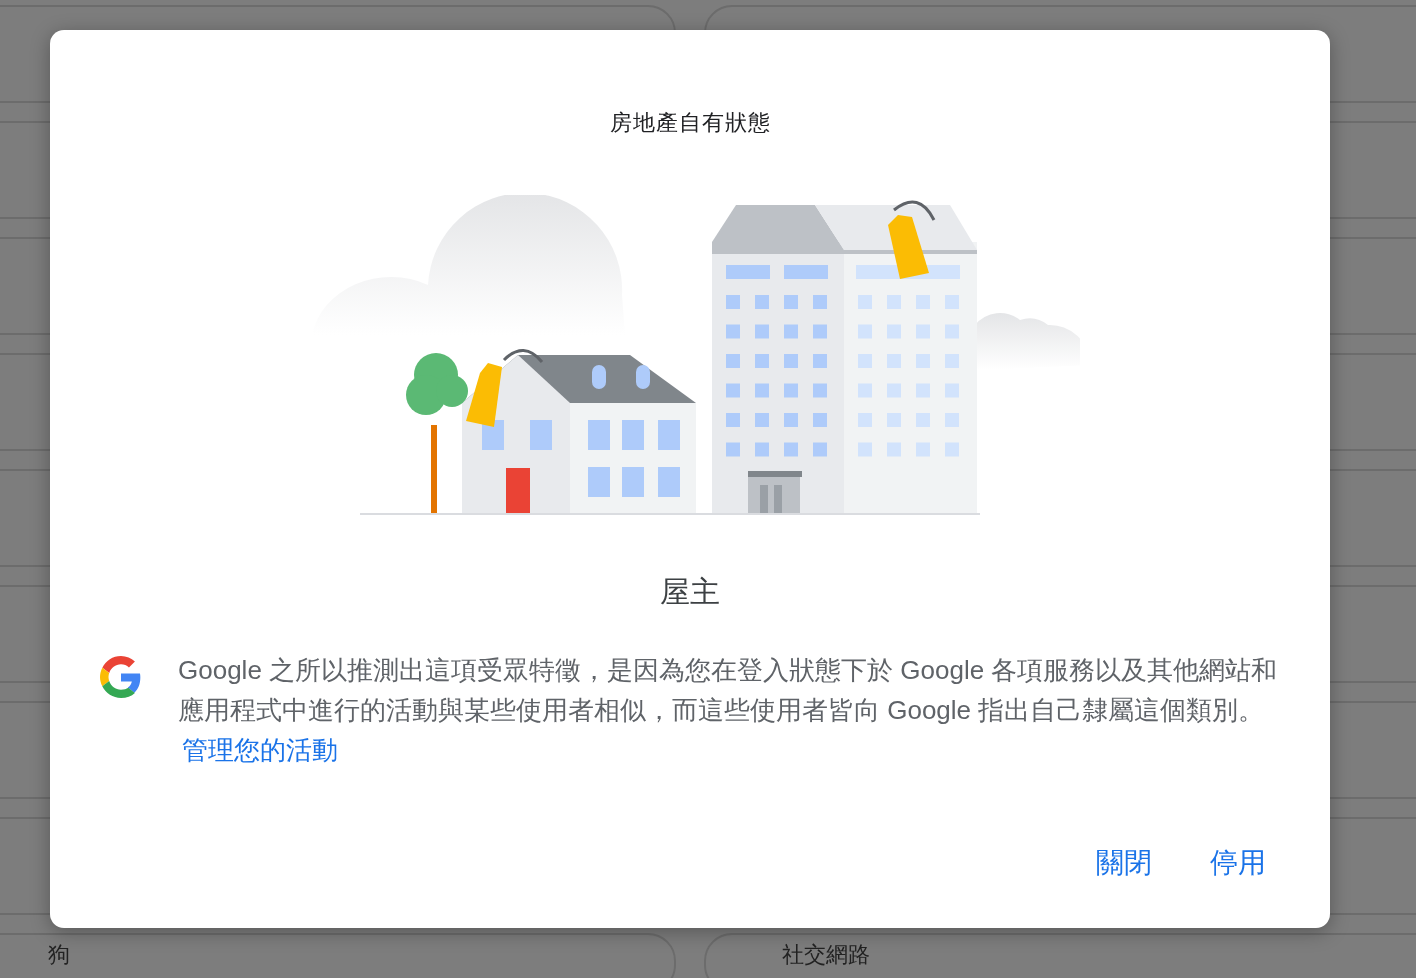 This screenshot has height=978, width=1416. Describe the element at coordinates (1124, 863) in the screenshot. I see `dialog-button: 關閉` at that location.